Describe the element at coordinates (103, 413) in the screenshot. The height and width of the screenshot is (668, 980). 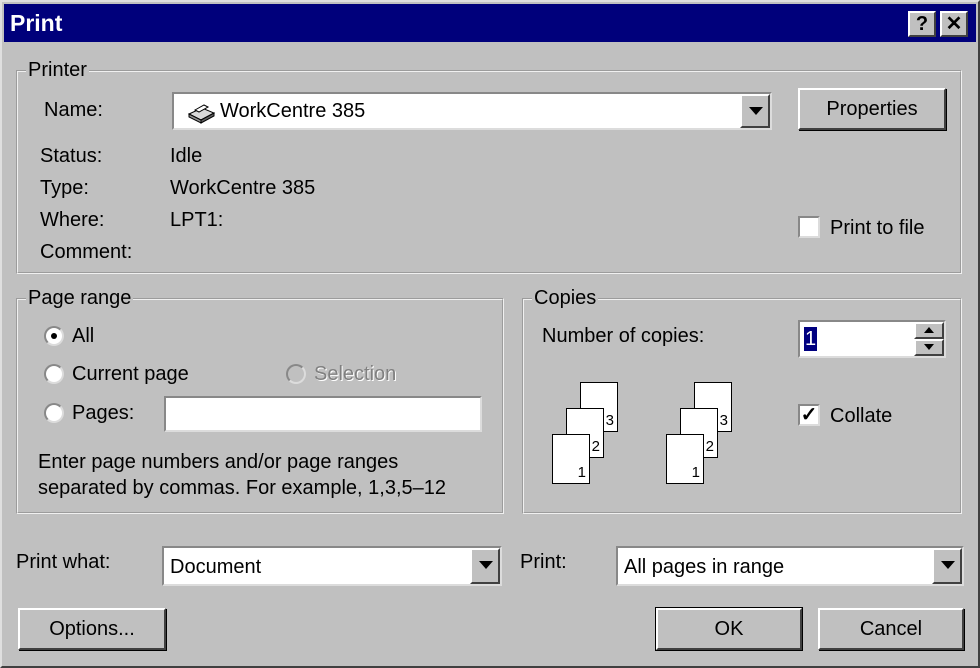
I see `radio-pages-label: Pages:` at that location.